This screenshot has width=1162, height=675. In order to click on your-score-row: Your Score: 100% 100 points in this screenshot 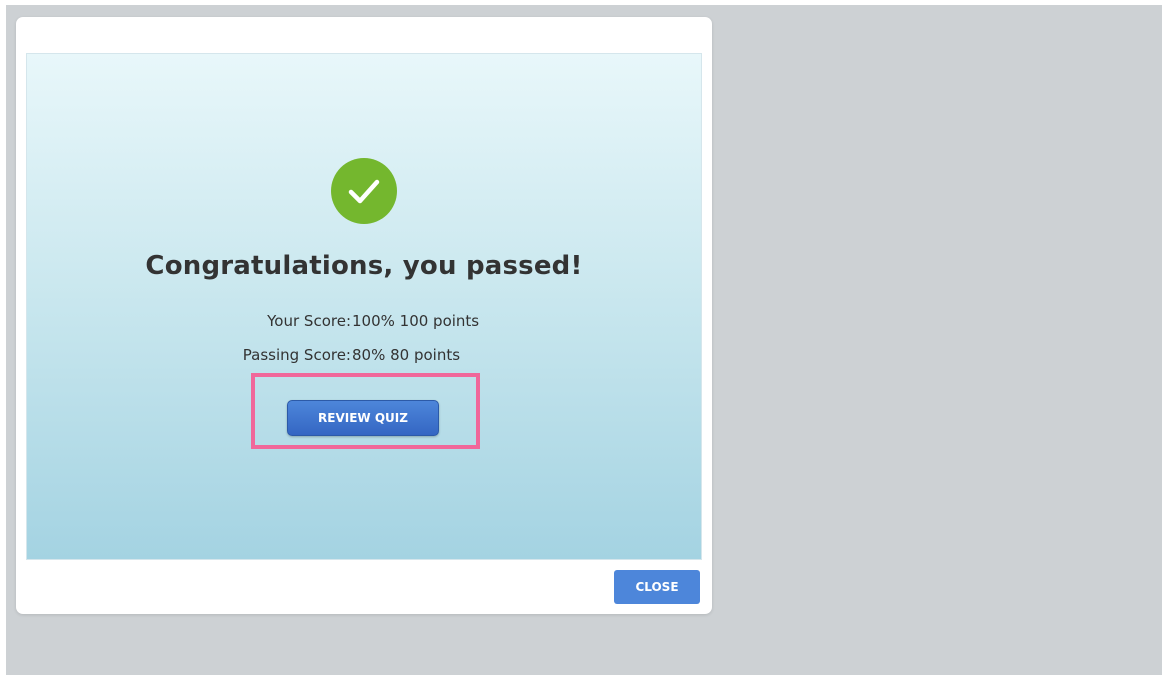, I will do `click(364, 322)`.